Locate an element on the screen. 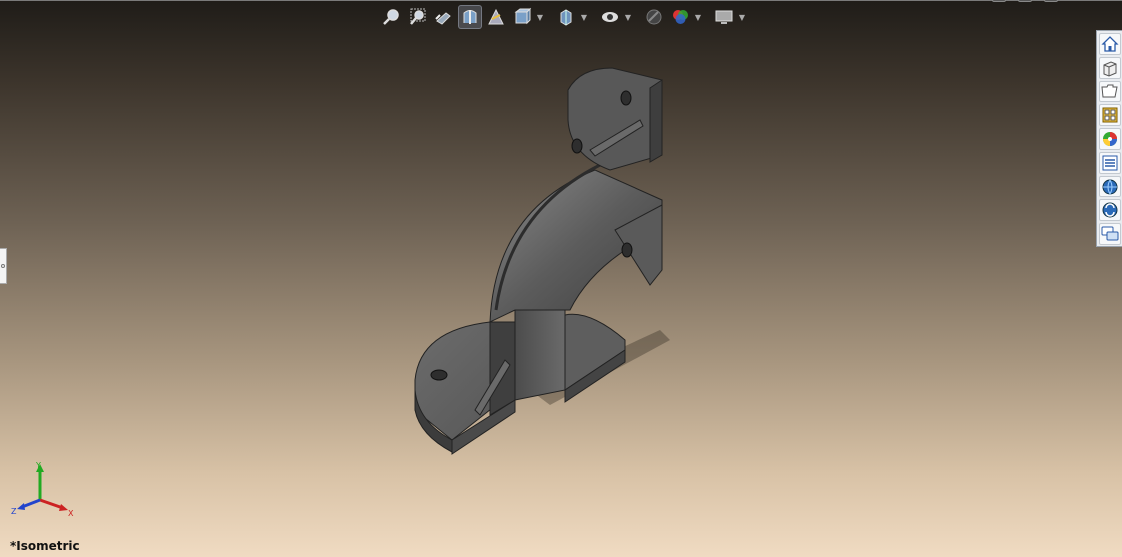 The height and width of the screenshot is (557, 1122). tab-design-library is located at coordinates (1109, 67).